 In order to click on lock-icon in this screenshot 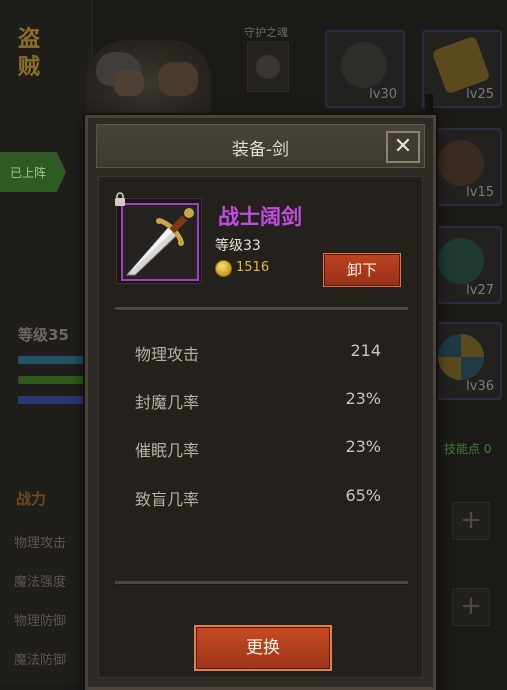, I will do `click(120, 199)`.